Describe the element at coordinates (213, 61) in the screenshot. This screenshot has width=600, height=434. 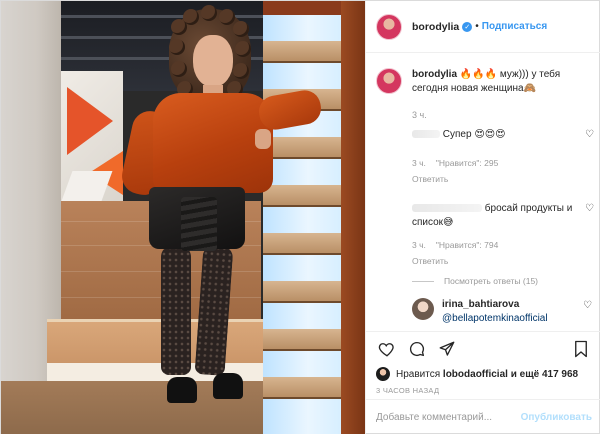
I see `woman-face` at that location.